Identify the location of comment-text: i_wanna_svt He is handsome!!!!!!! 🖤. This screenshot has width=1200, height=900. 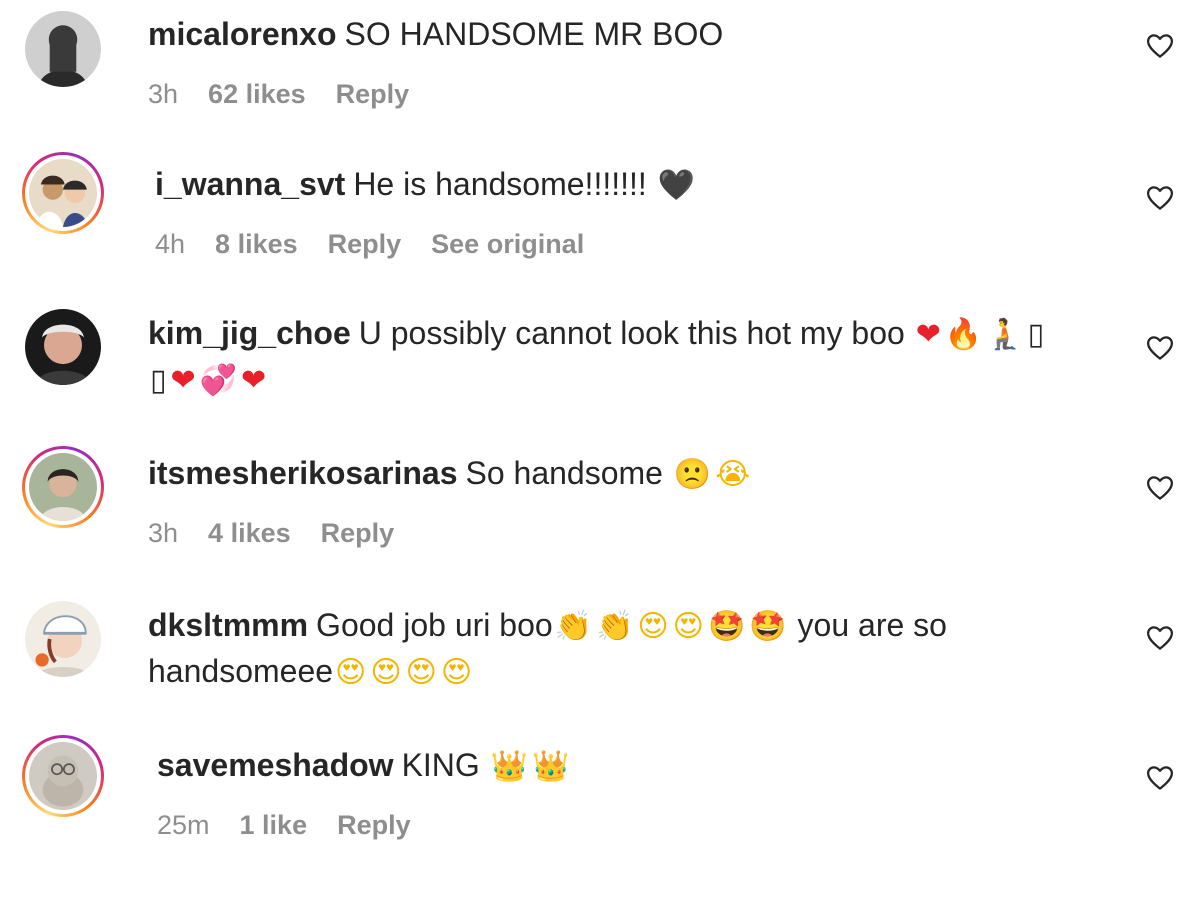
(635, 185).